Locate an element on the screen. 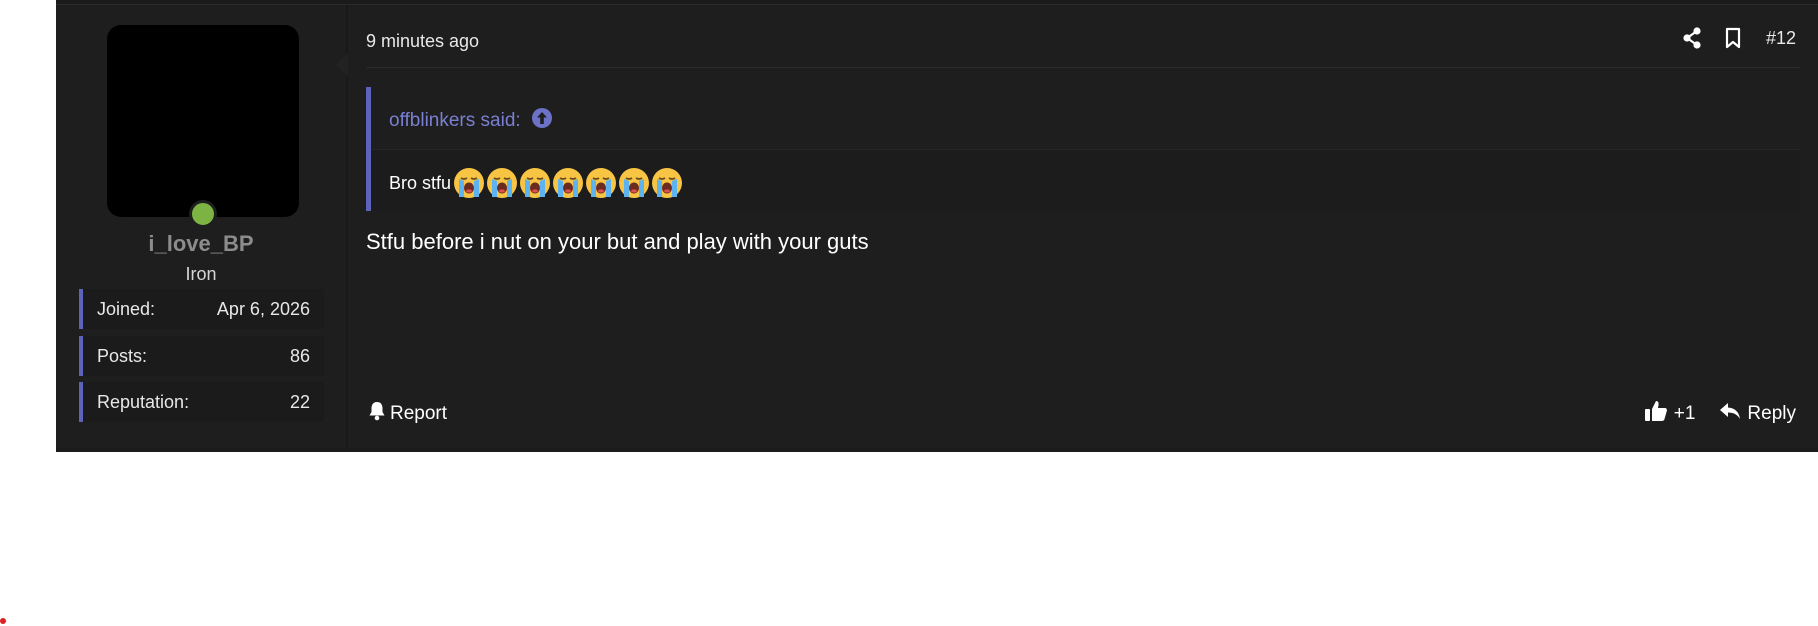 The image size is (1818, 626). stat-label: Posts: is located at coordinates (122, 356).